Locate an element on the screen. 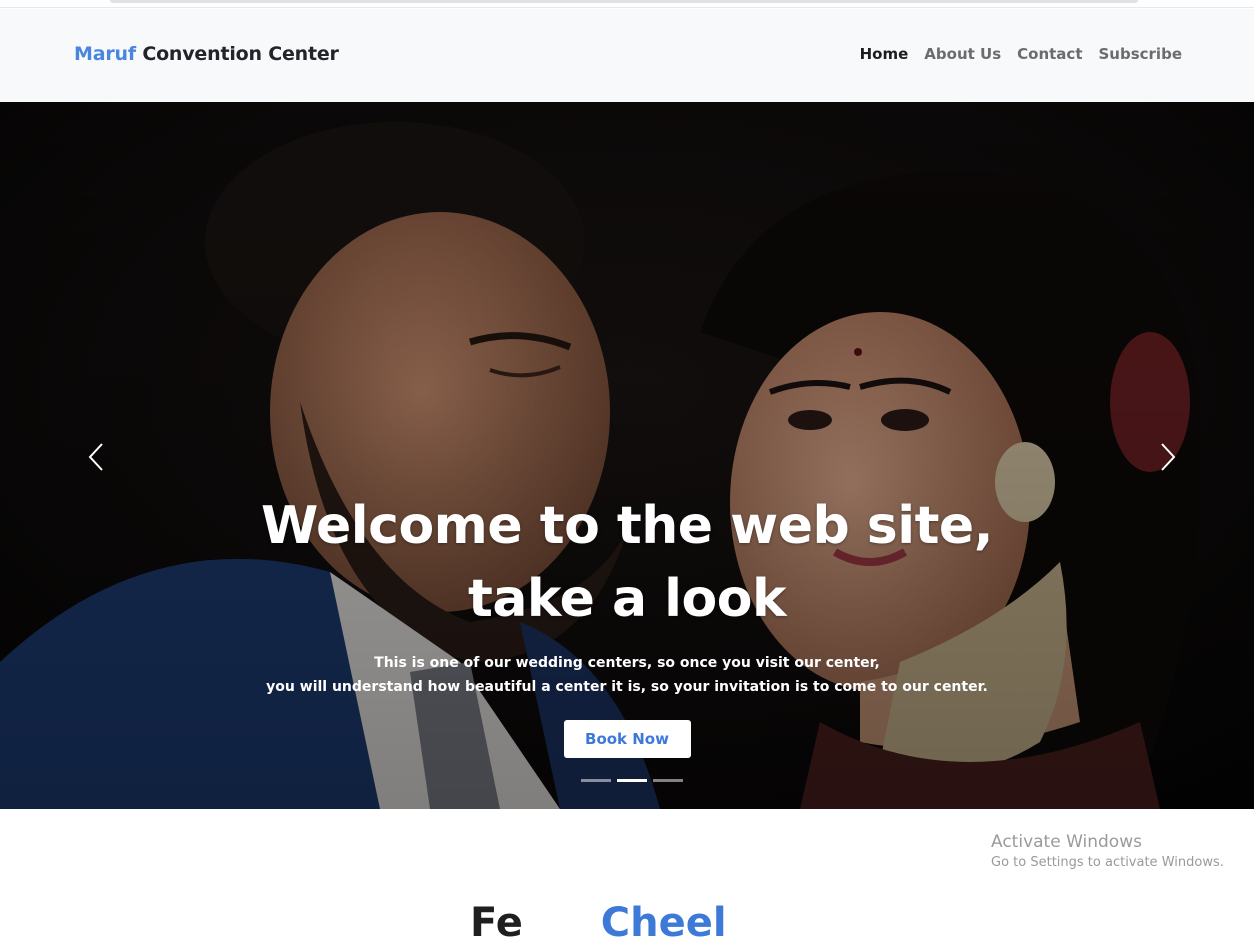  section-heading-word-1: Fe is located at coordinates (496, 923).